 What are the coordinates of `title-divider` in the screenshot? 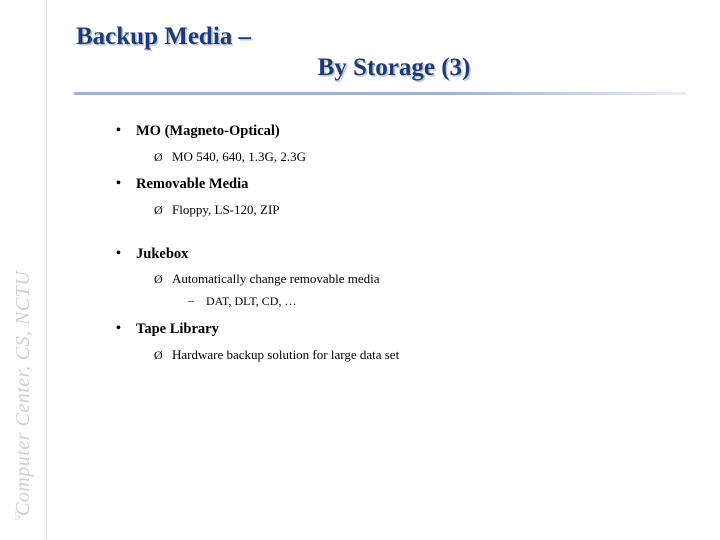 It's located at (380, 93).